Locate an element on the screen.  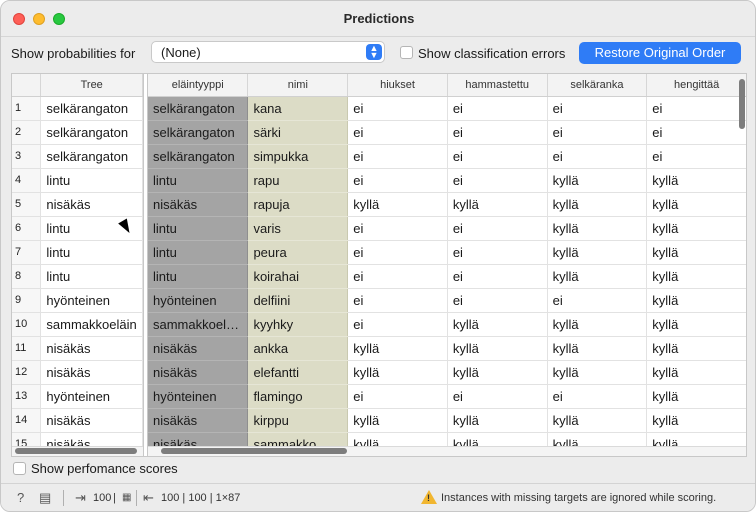
column-header: hammastettu is located at coordinates (497, 85).